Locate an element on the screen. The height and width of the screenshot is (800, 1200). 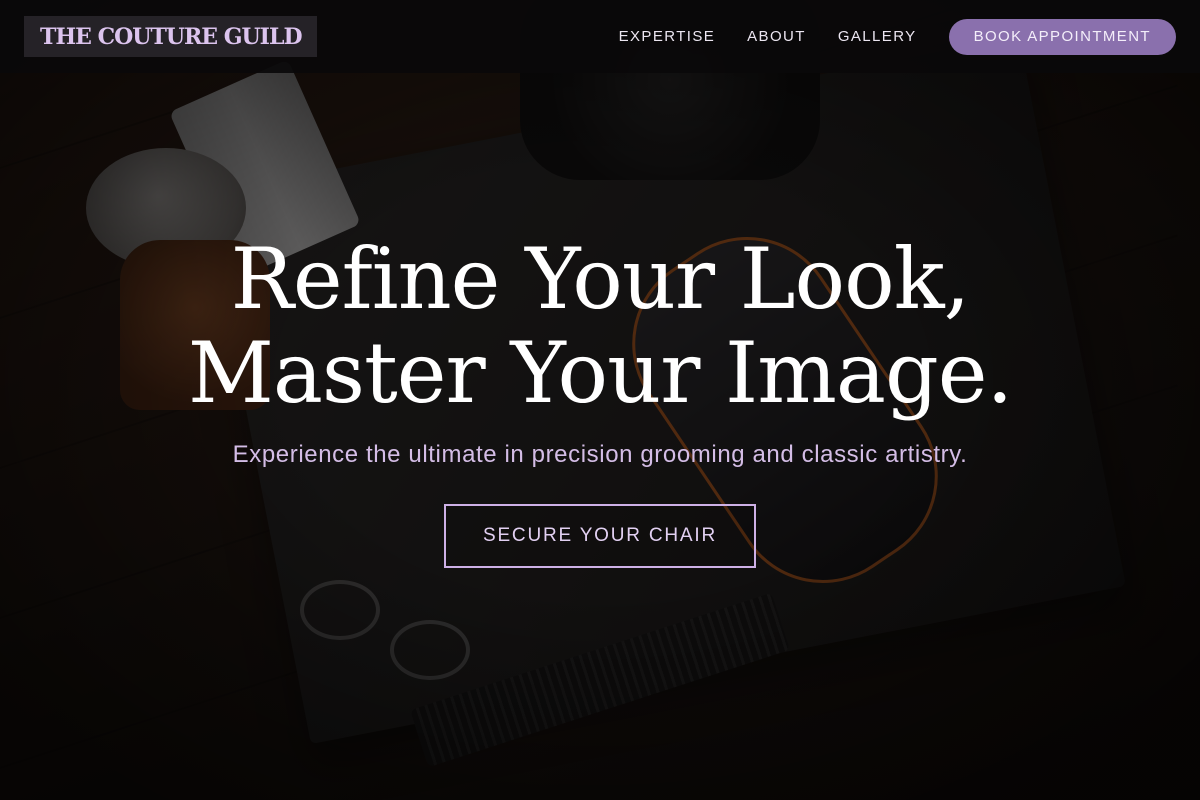
secure-chair-button: SECURE YOUR CHAIR is located at coordinates (600, 536).